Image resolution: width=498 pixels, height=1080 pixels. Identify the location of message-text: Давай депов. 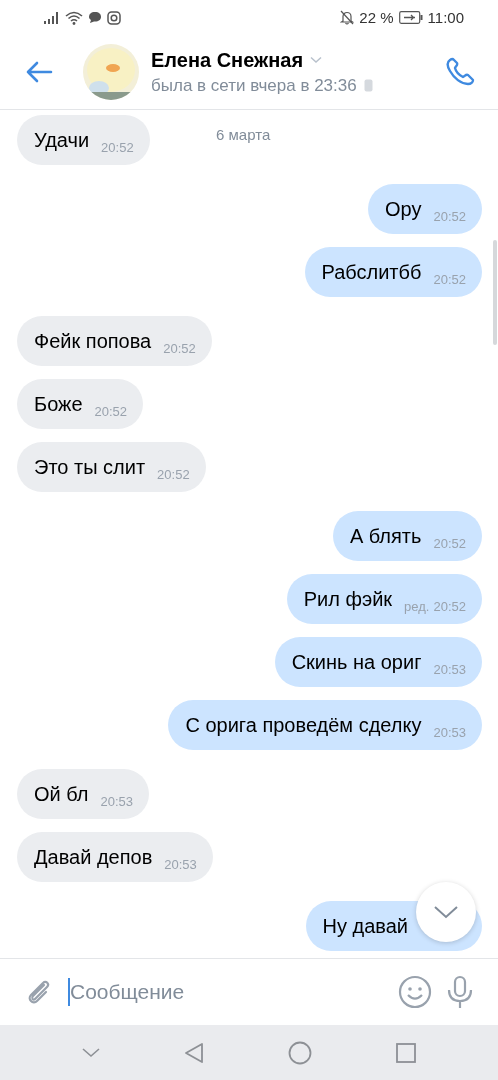
(93, 857).